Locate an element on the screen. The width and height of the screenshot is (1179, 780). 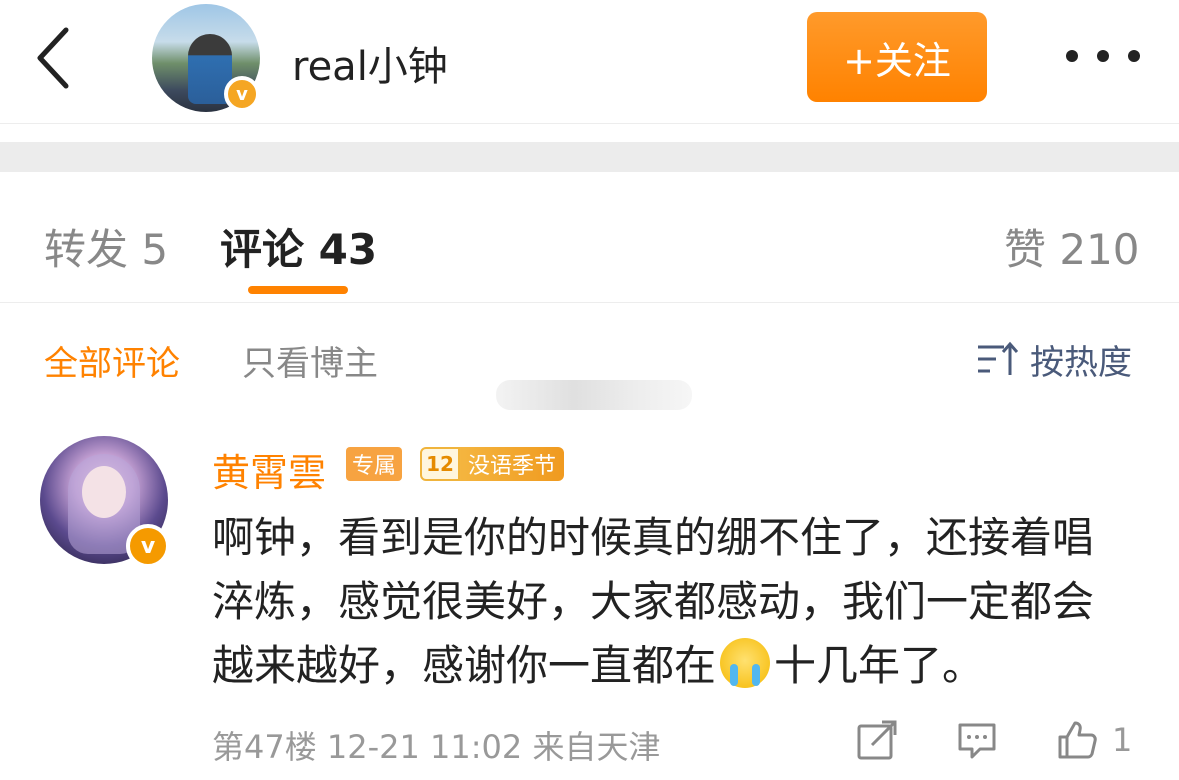
filter-author-only: 只看博主 is located at coordinates (310, 360).